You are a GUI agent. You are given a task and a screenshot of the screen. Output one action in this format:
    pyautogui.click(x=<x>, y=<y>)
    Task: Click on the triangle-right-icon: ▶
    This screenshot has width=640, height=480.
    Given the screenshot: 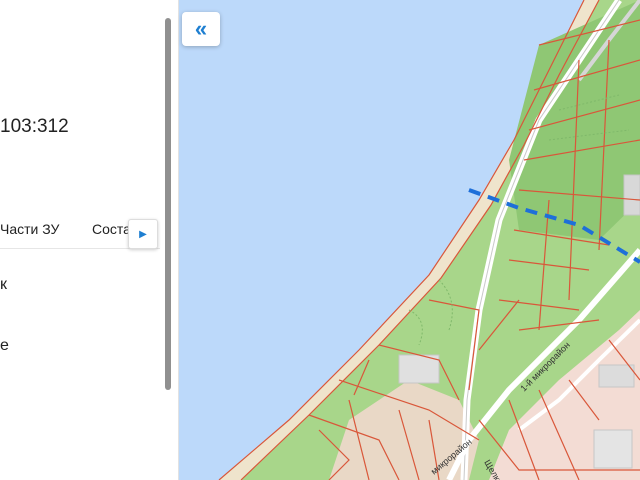 What is the action you would take?
    pyautogui.click(x=143, y=234)
    